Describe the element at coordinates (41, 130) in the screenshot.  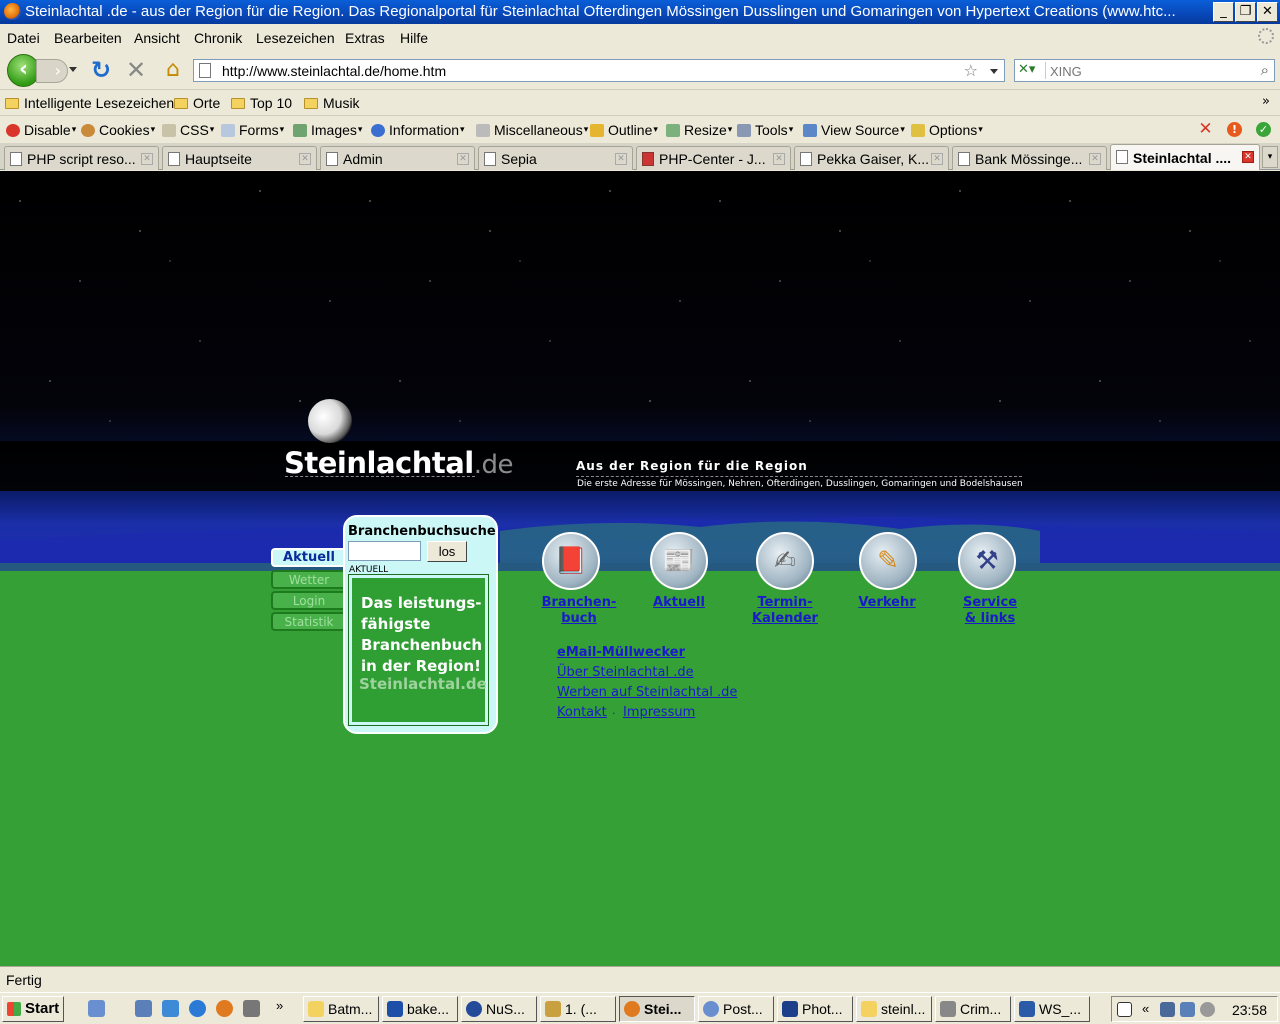
I see `dev-disable-menu: Disable▾` at that location.